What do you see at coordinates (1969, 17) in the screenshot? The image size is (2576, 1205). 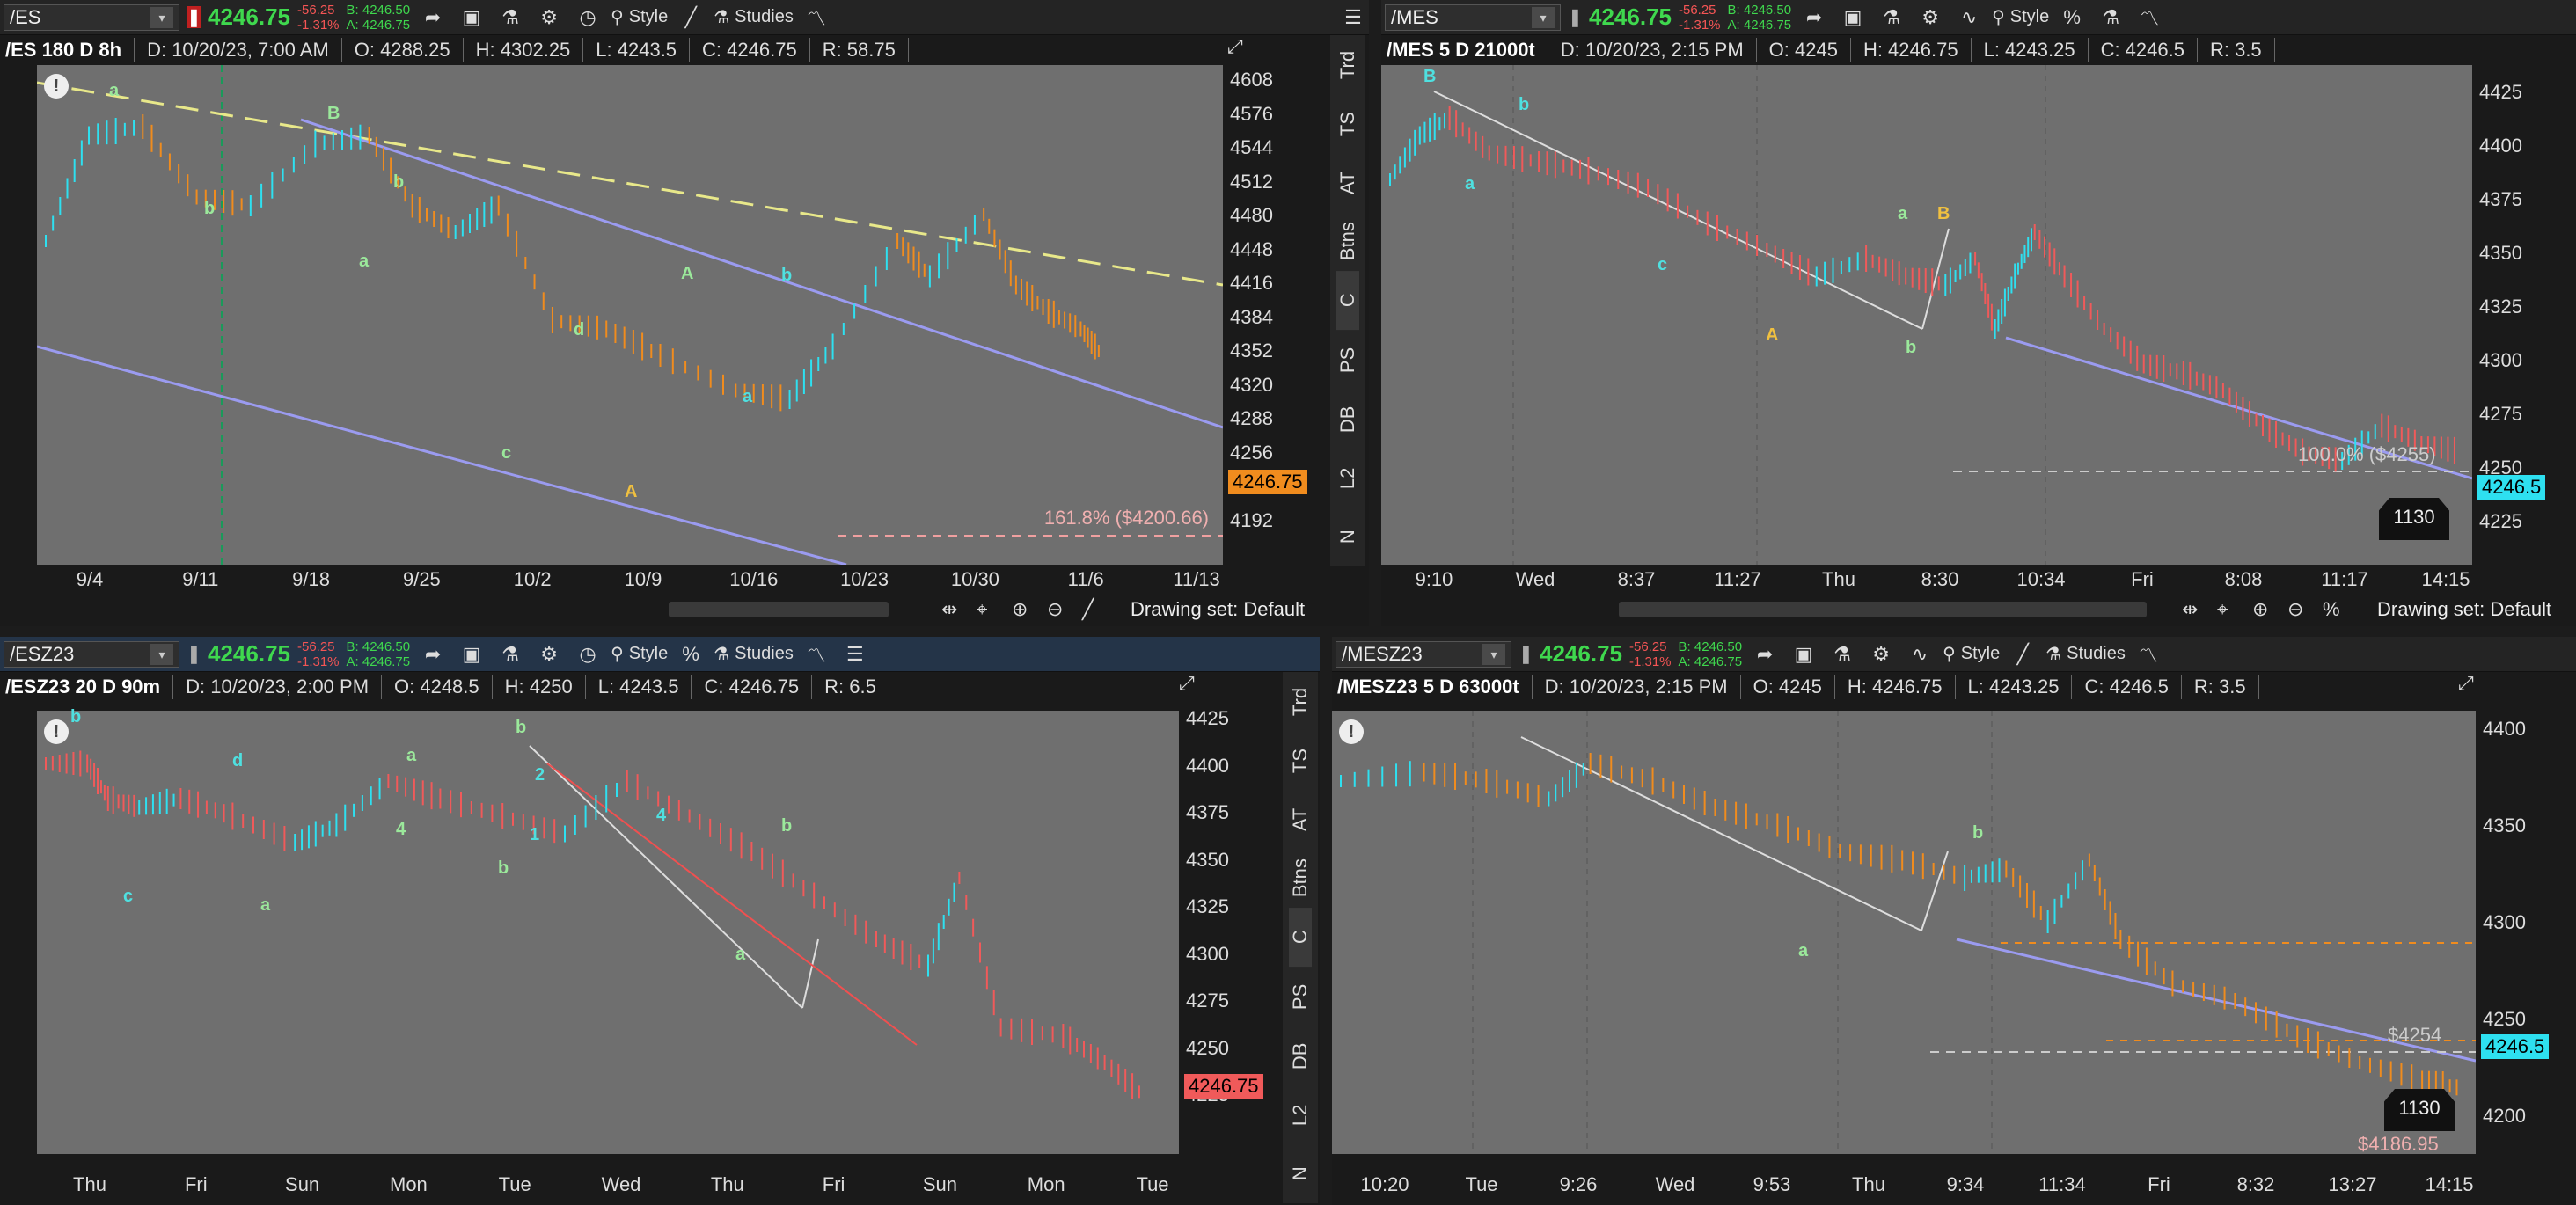 I see `indicator-icon: ∿` at bounding box center [1969, 17].